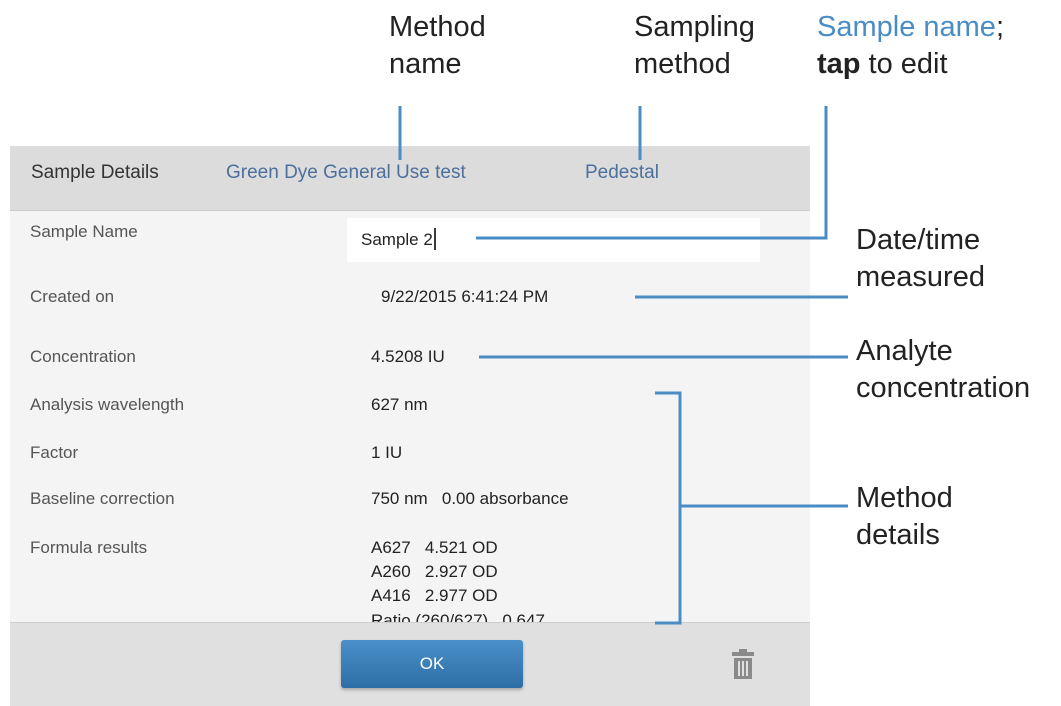  I want to click on callout-line: Sampling, so click(694, 27).